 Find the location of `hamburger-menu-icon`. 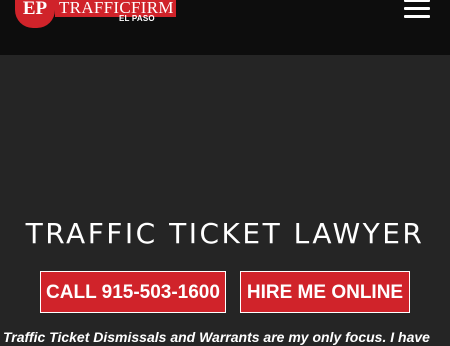

hamburger-menu-icon is located at coordinates (417, 9).